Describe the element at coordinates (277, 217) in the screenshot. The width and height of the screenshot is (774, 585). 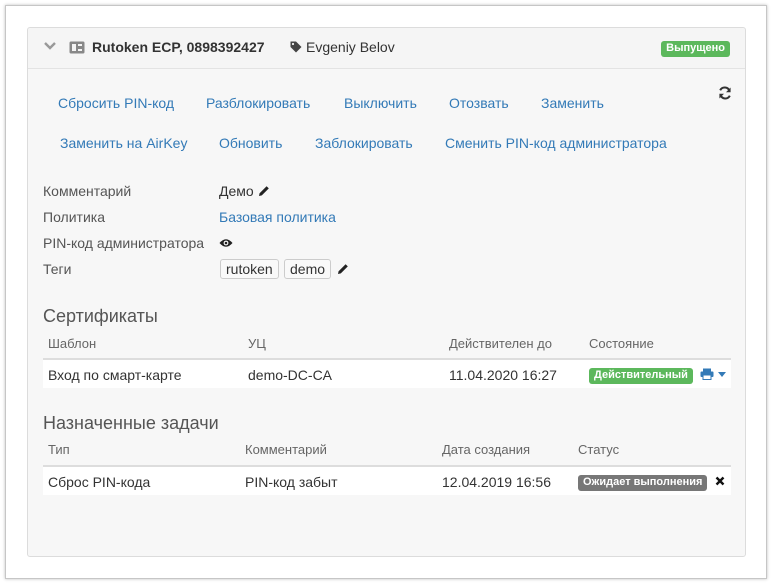
I see `policy-link: Базовая политика` at that location.